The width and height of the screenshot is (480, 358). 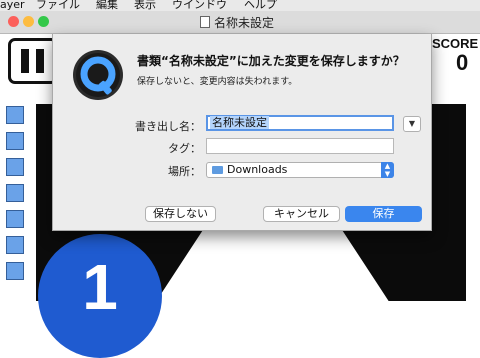 I want to click on save-as-label: 書き出し名：, so click(x=168, y=126).